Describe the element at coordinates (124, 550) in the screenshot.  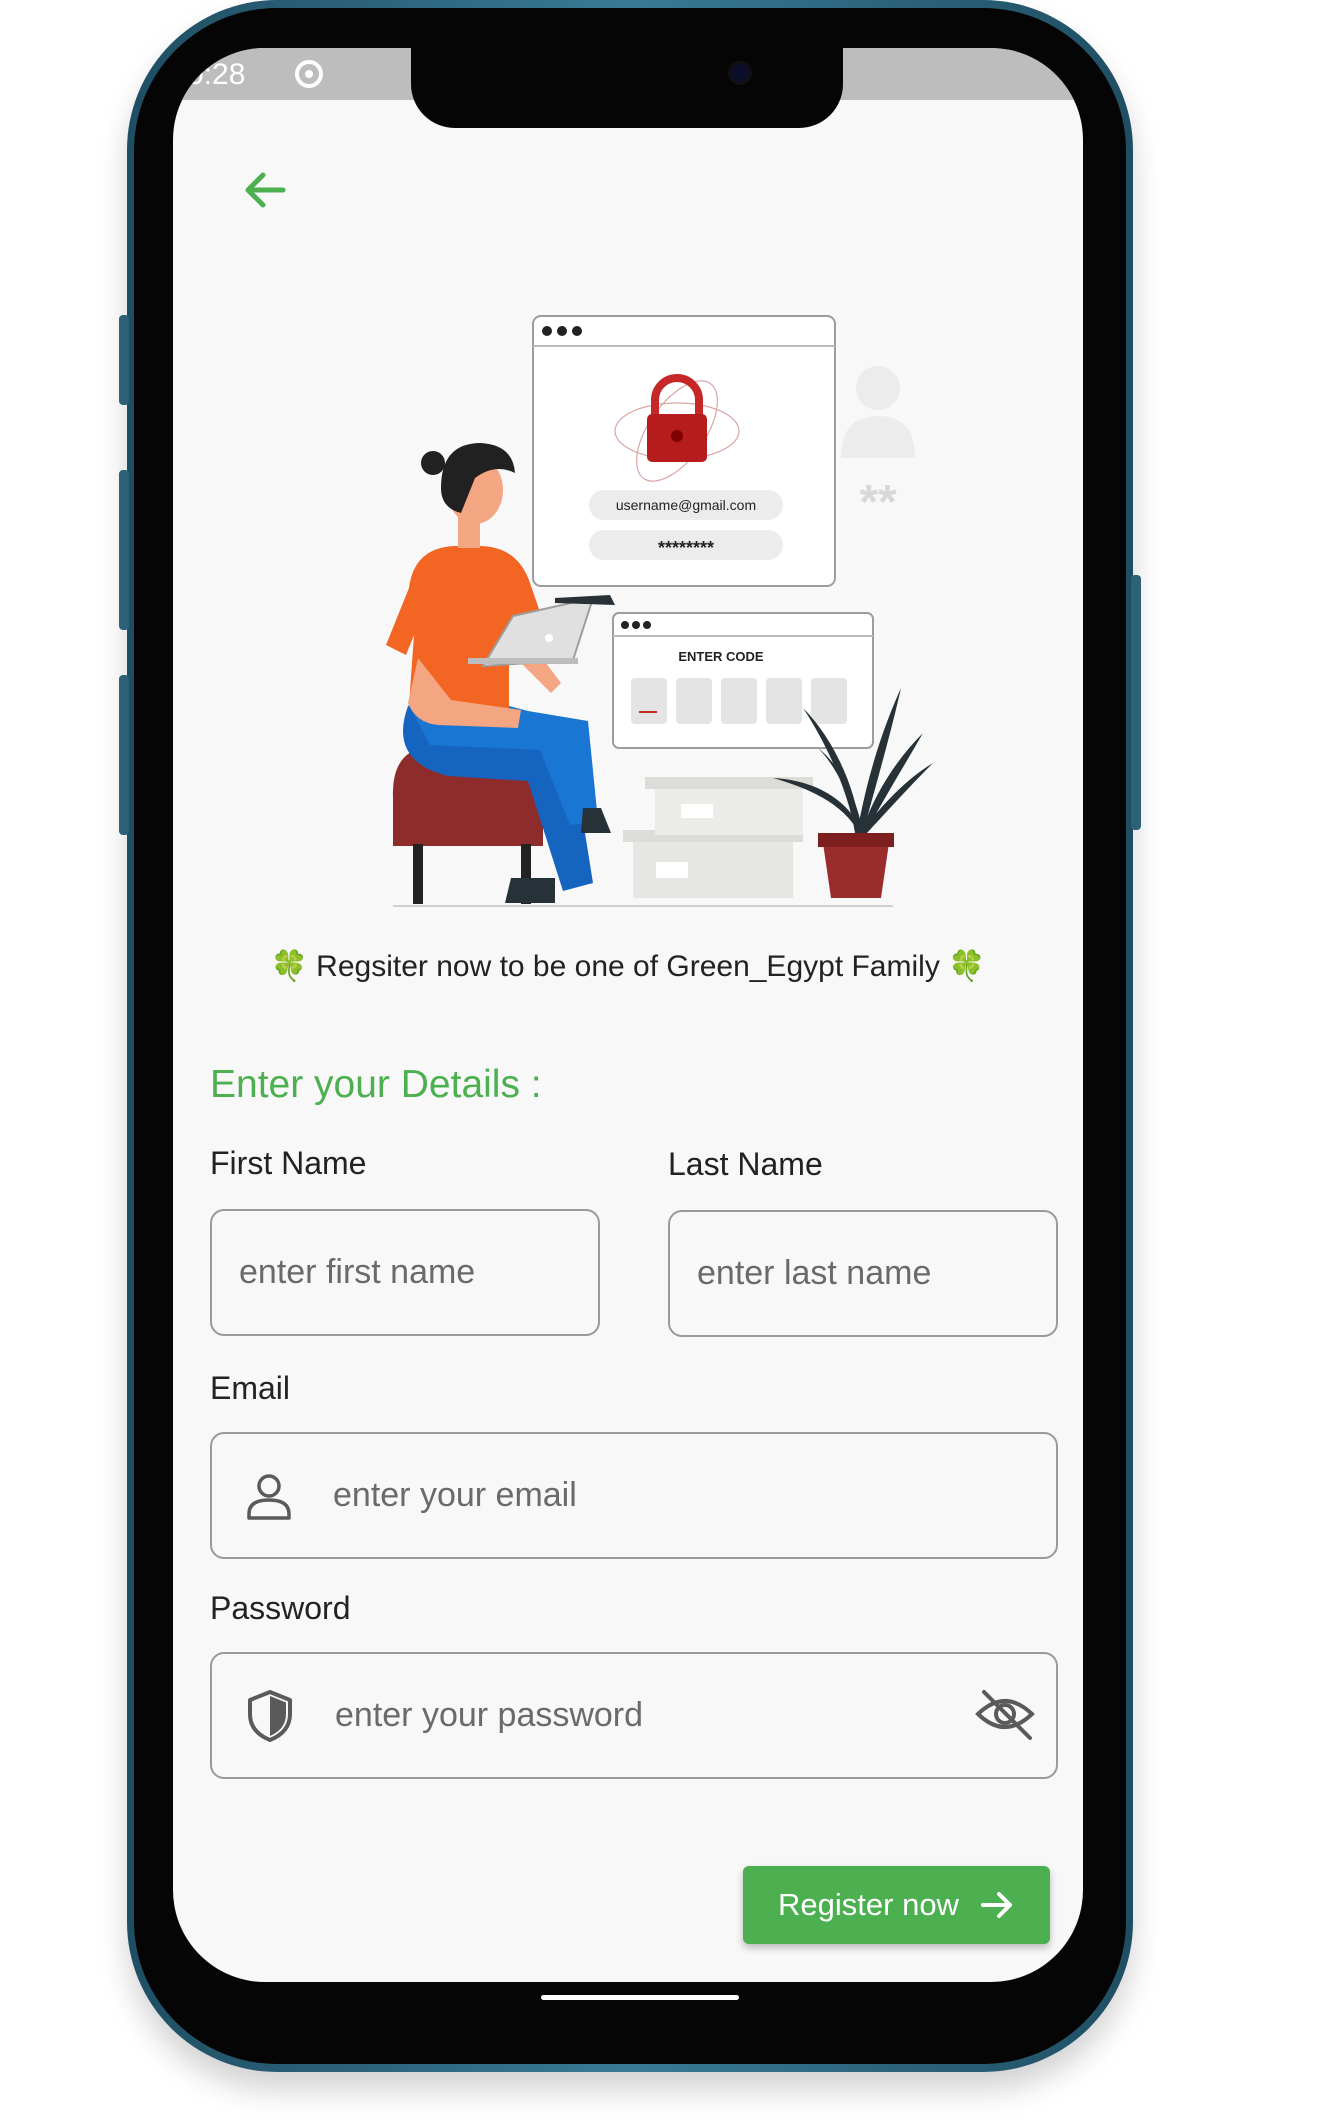
I see `volume-up-button` at that location.